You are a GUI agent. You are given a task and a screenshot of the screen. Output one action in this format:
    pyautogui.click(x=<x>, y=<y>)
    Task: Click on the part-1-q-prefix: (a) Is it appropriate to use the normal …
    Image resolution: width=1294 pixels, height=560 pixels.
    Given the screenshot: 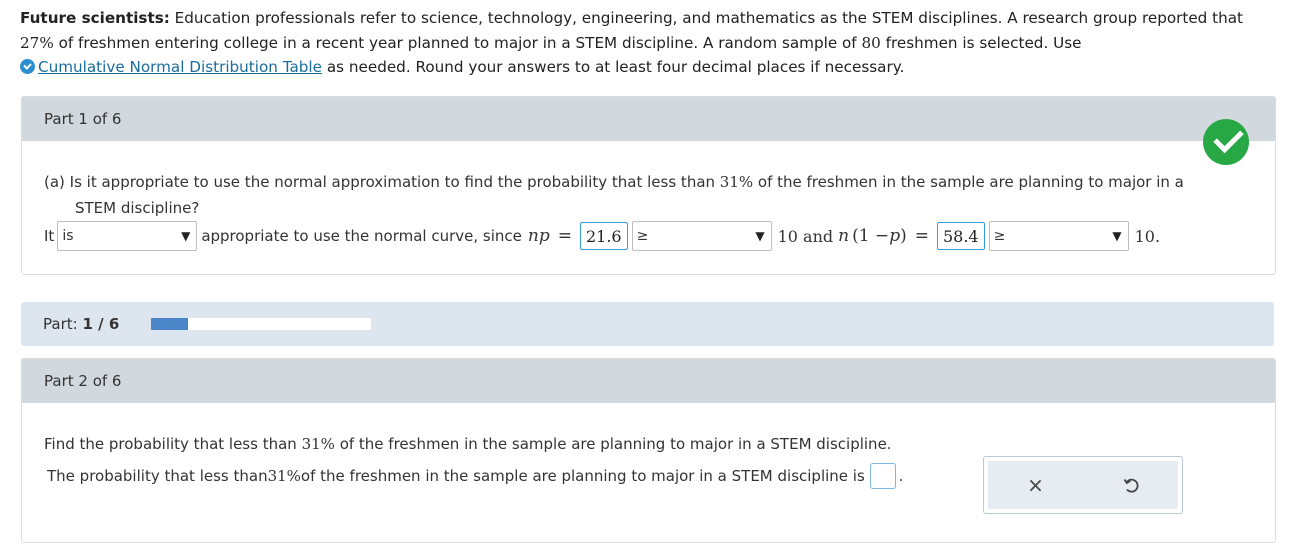 What is the action you would take?
    pyautogui.click(x=382, y=182)
    